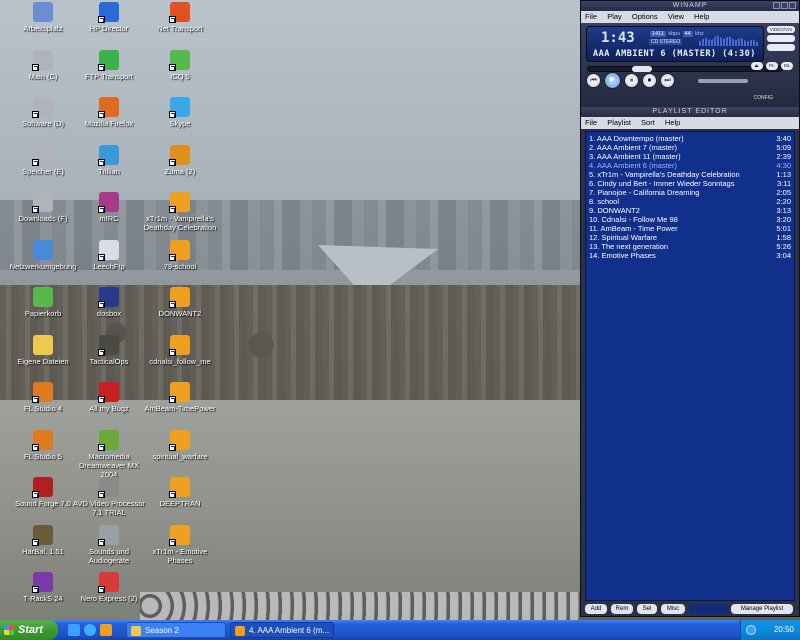  I want to click on playlist-misc-button: Misc, so click(673, 609).